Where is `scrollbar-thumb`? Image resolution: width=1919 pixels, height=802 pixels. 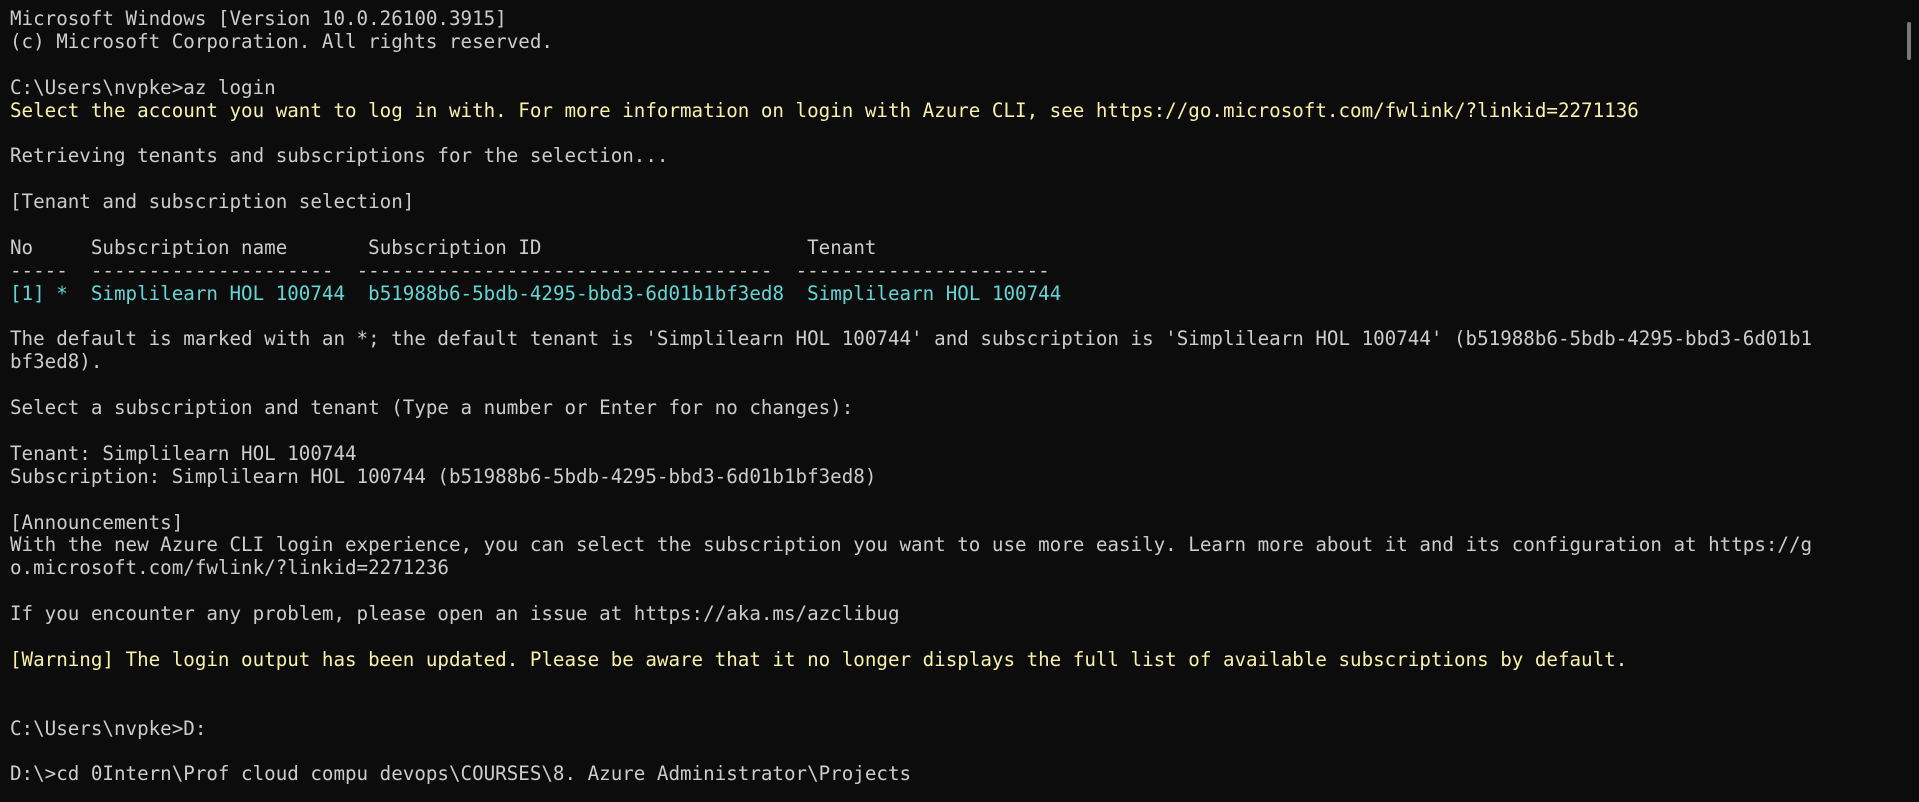 scrollbar-thumb is located at coordinates (1909, 41).